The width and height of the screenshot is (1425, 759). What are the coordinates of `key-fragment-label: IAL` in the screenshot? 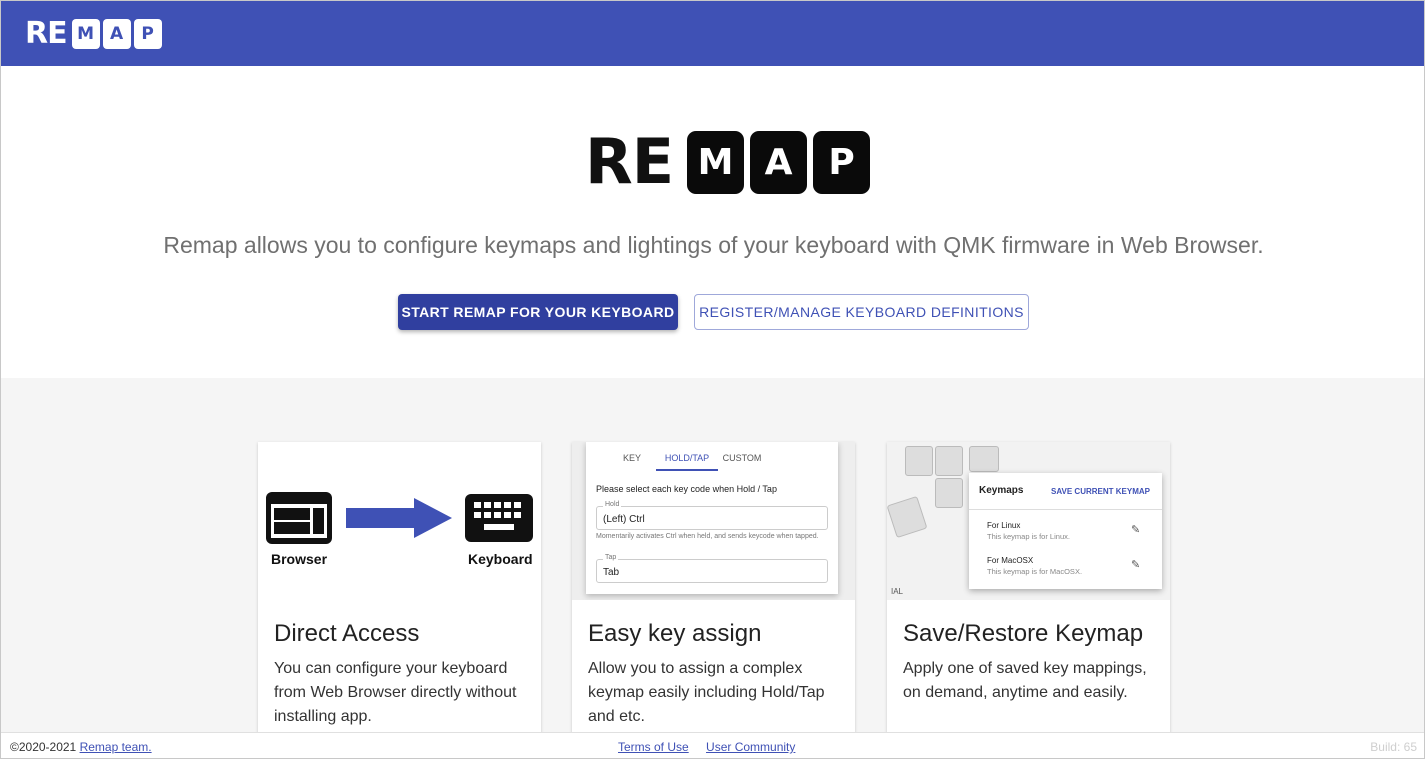 It's located at (897, 591).